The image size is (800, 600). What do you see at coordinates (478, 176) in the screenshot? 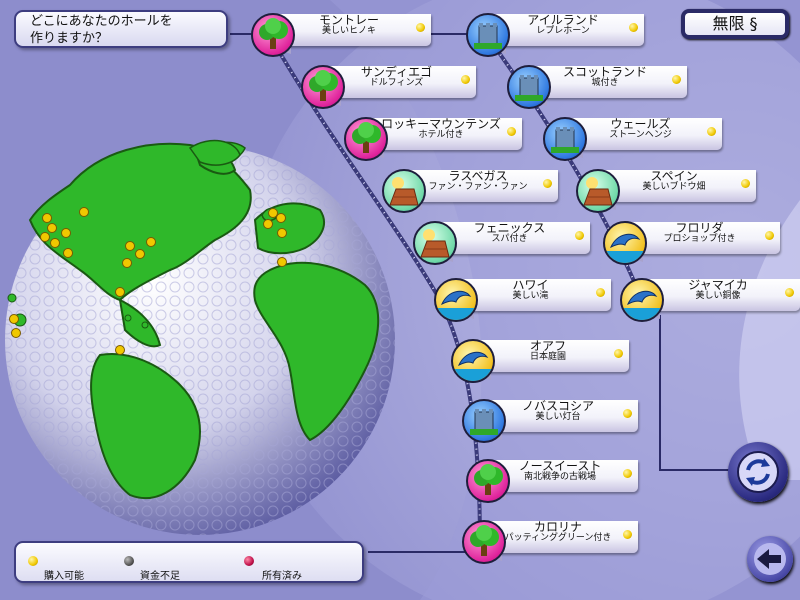
I see `course-name: ラスベガス` at bounding box center [478, 176].